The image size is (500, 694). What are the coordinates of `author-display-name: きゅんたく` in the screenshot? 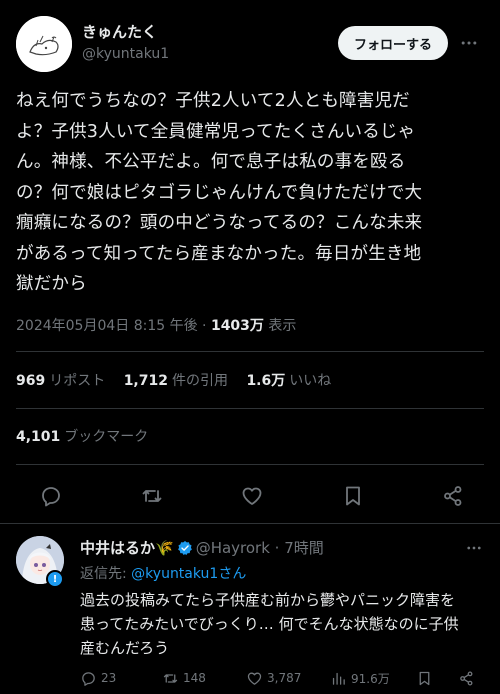 It's located at (125, 32).